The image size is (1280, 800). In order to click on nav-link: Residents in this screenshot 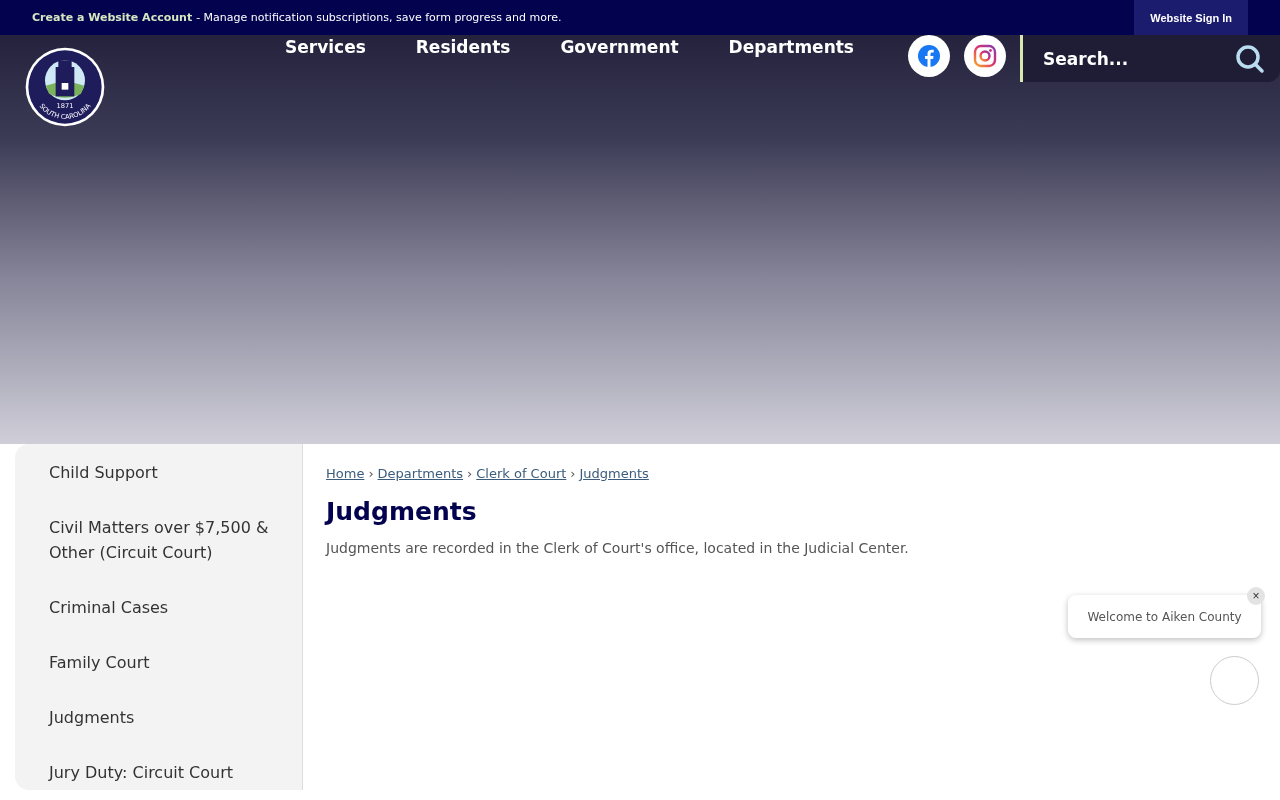, I will do `click(463, 47)`.